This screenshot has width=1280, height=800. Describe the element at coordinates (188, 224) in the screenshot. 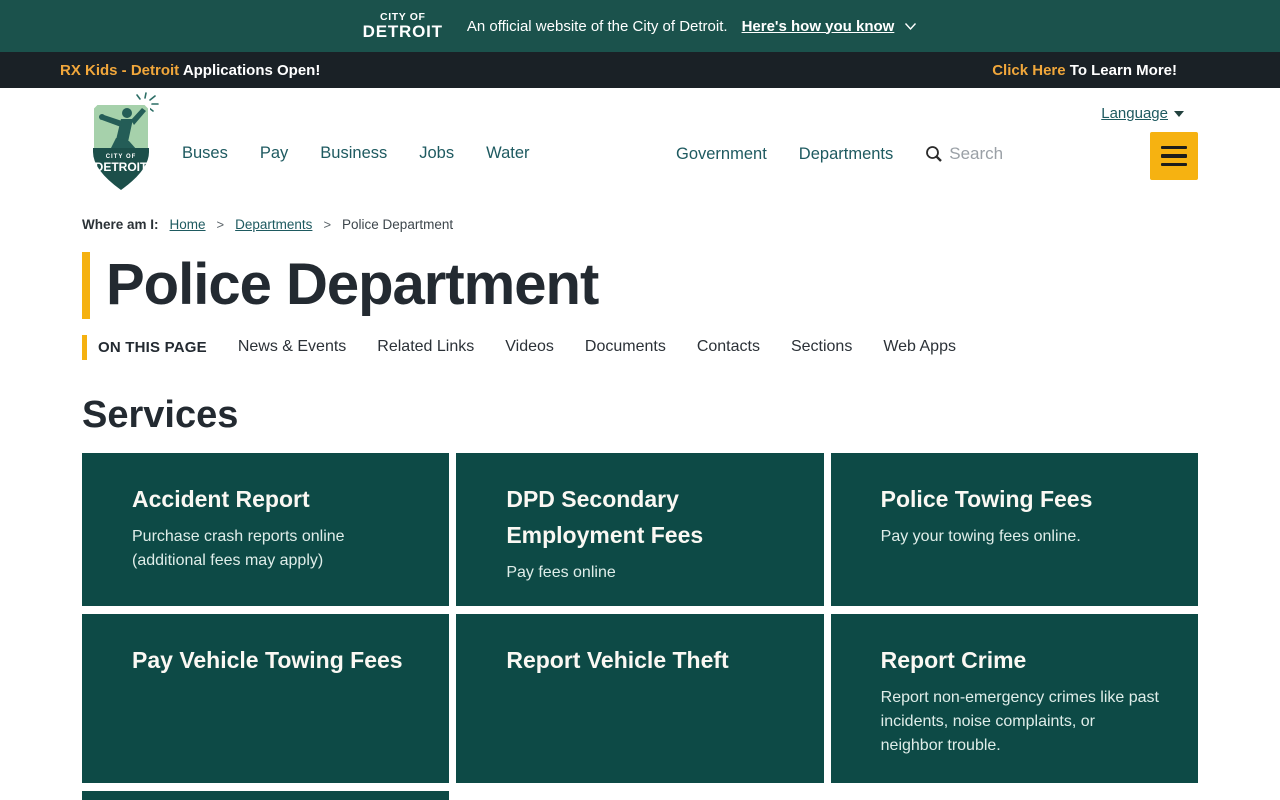

I see `breadcrumb-home: Home` at that location.